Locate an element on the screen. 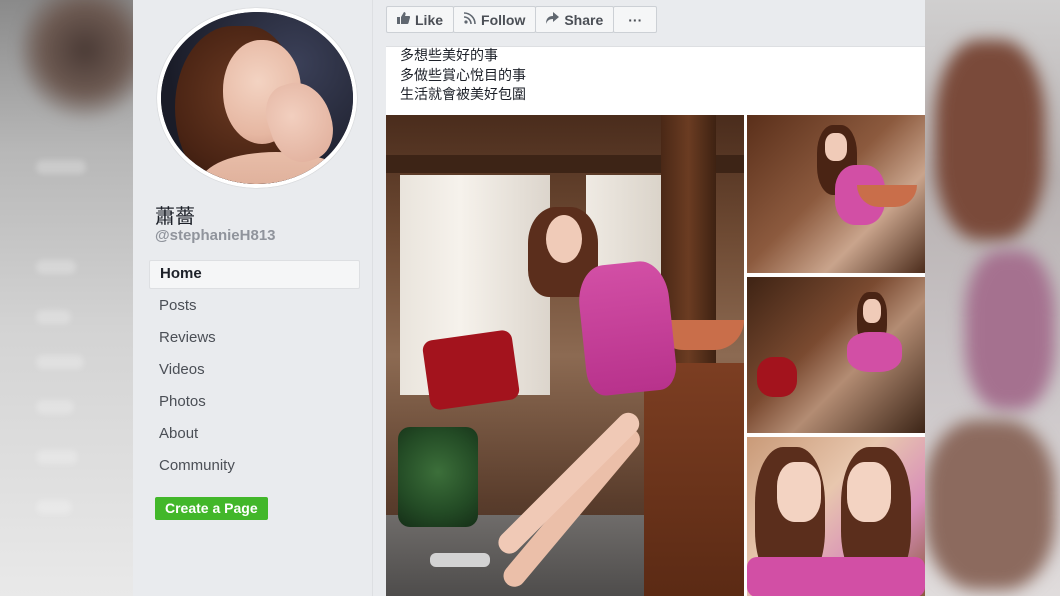 The height and width of the screenshot is (596, 1060). nav-item-posts: Posts is located at coordinates (254, 308).